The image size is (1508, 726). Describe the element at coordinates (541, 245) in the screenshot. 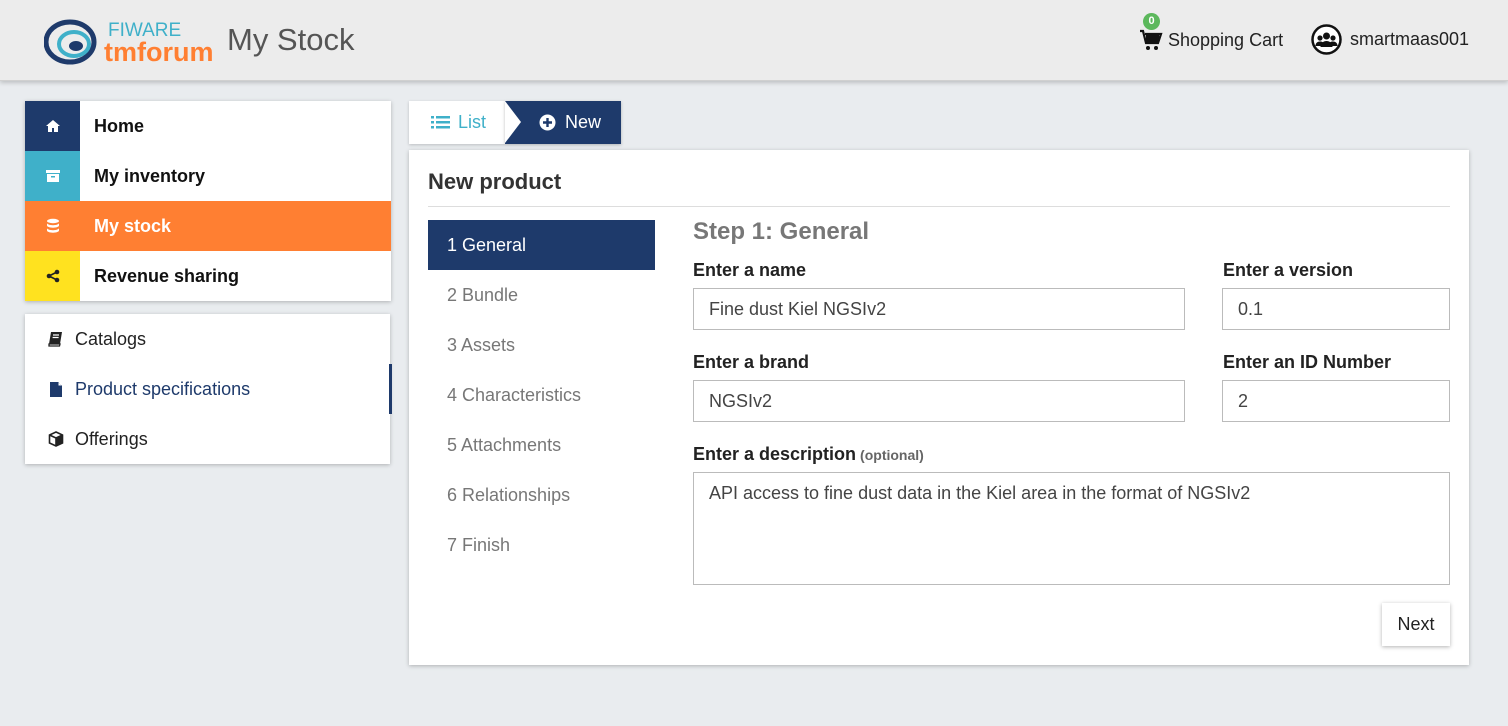

I see `step-general: 1 General` at that location.